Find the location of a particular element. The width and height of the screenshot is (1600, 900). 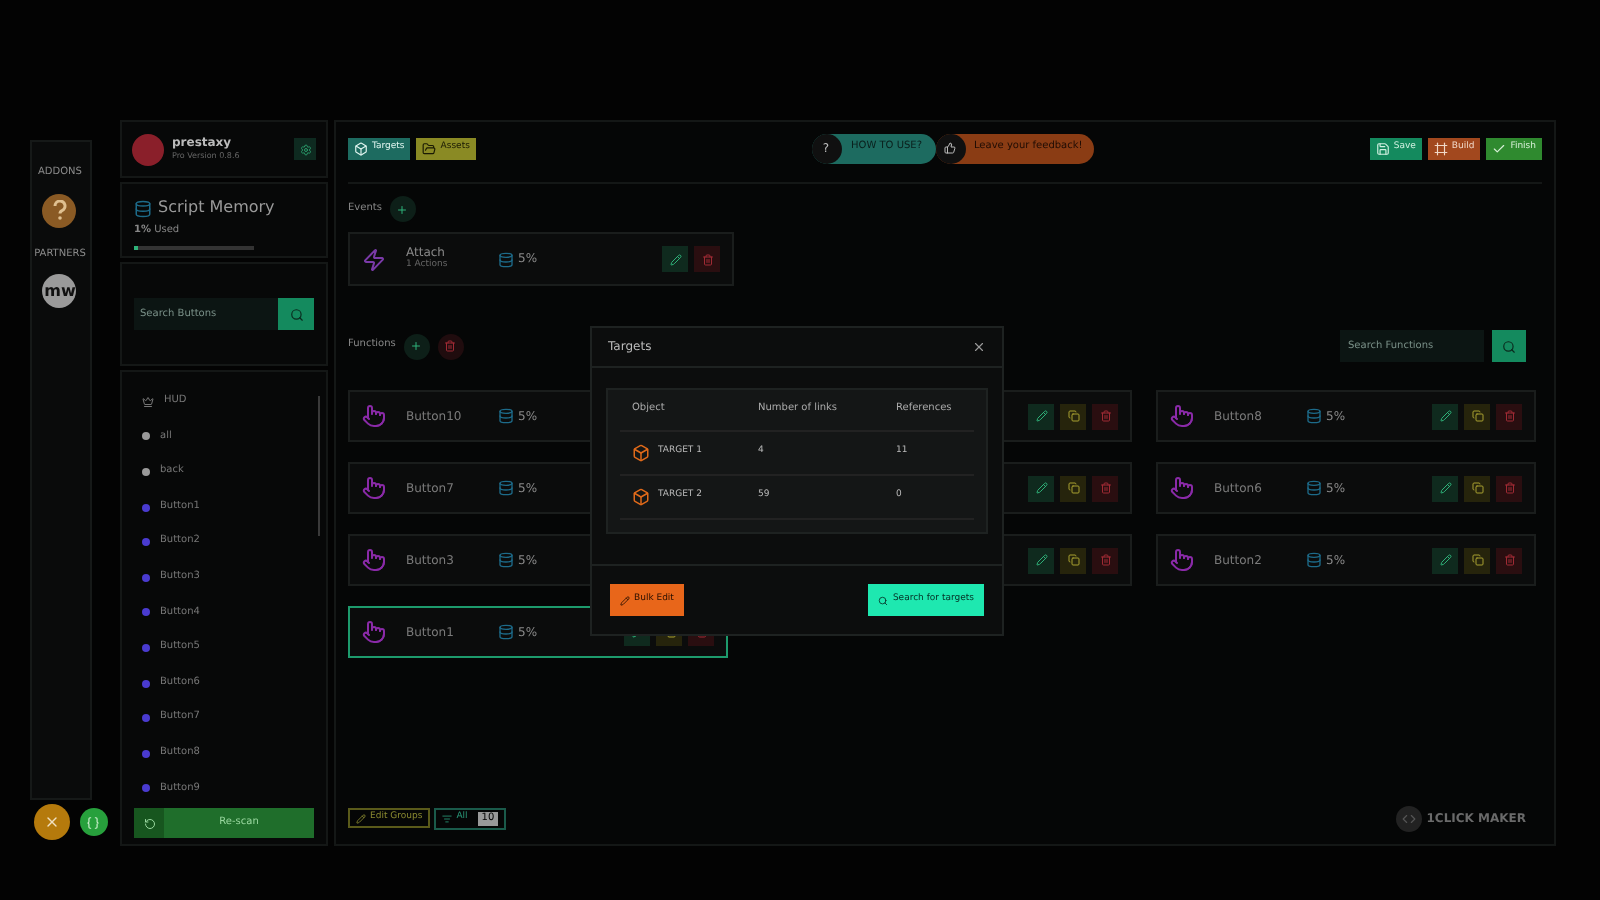

add-event-button is located at coordinates (402, 209).